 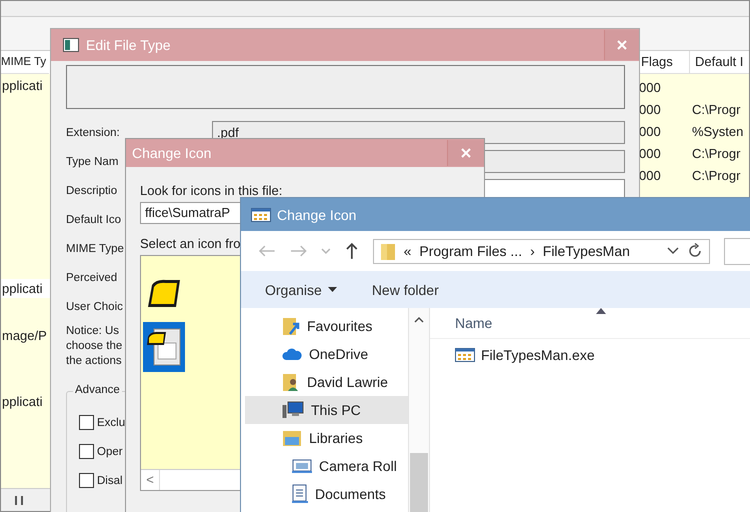 I want to click on scroll-thumb, so click(x=419, y=482).